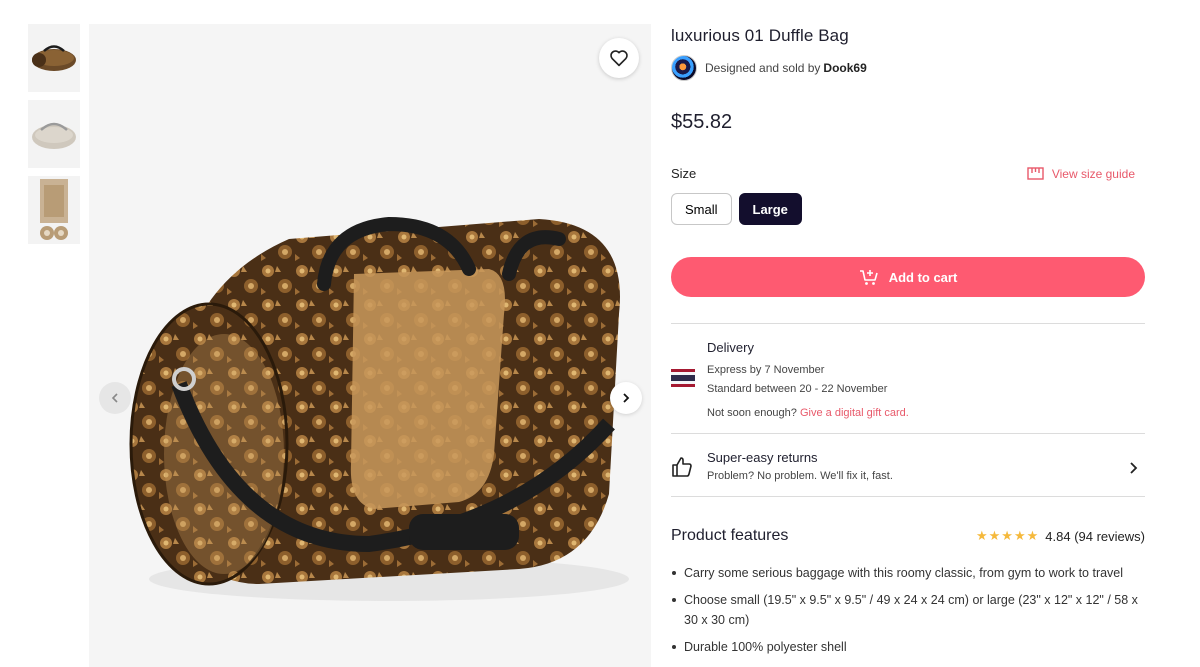  Describe the element at coordinates (908, 536) in the screenshot. I see `features-header: Product features ★★★★★ 4.84 (94 reviews)` at that location.